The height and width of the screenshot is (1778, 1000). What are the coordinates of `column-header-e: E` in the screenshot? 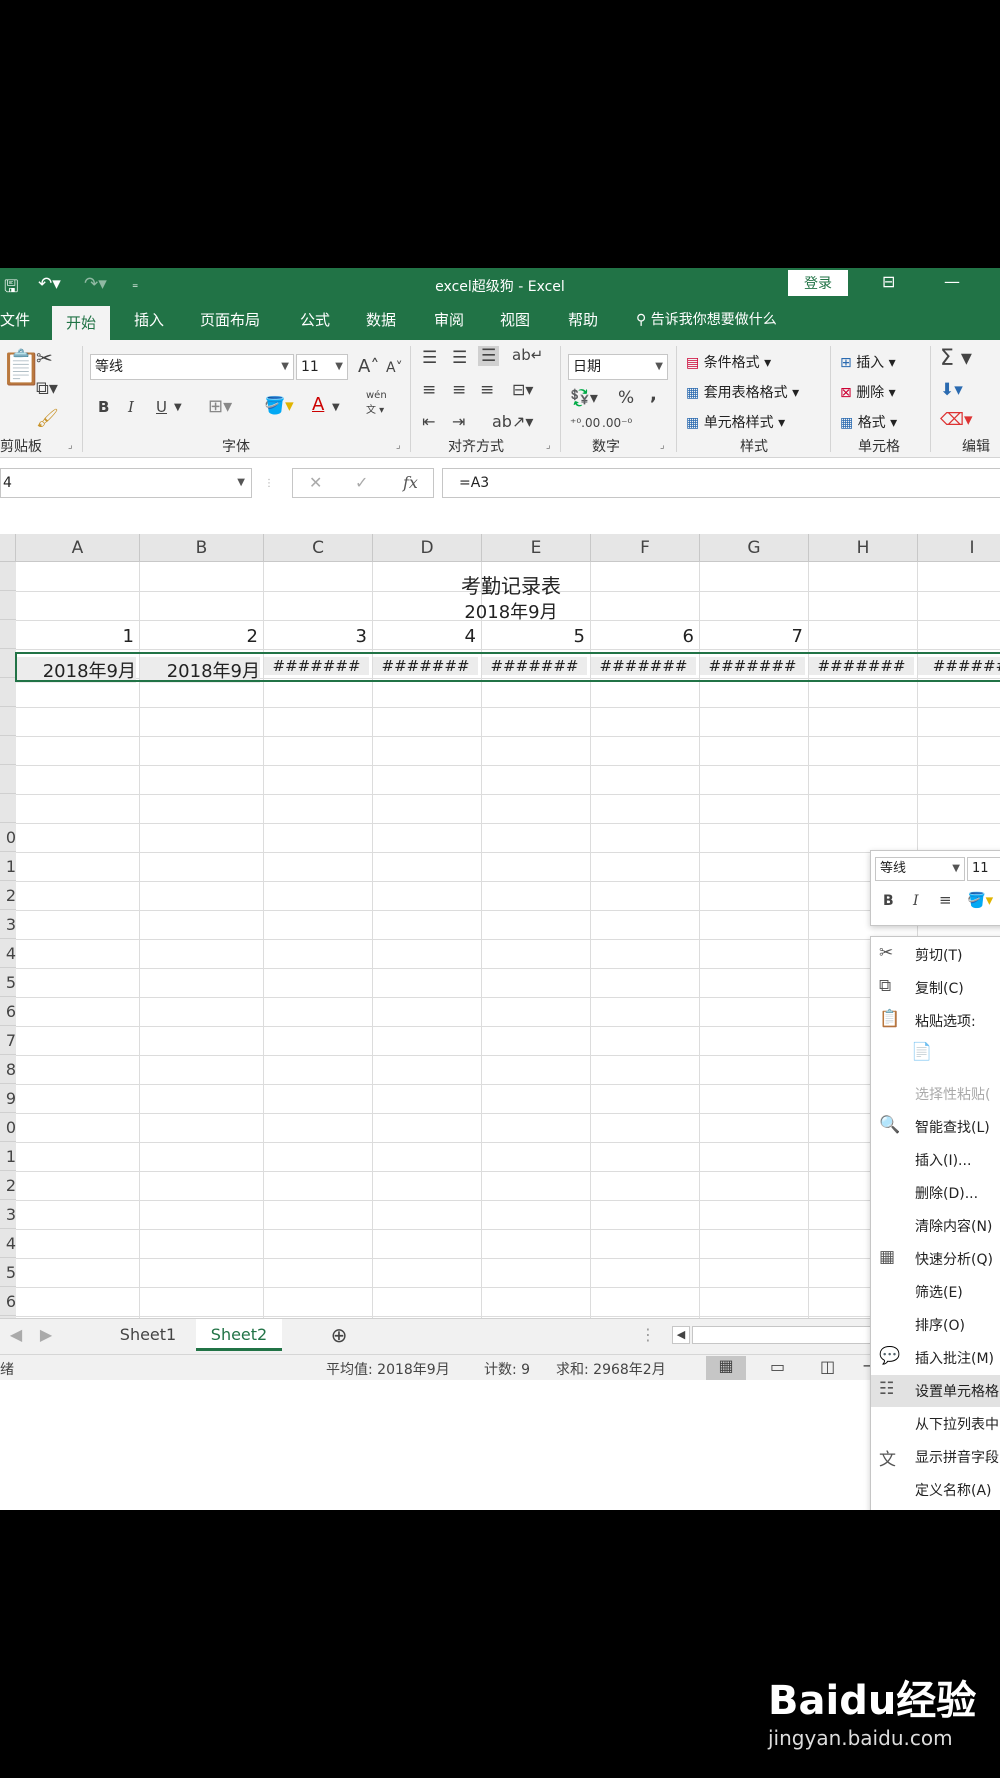 It's located at (536, 548).